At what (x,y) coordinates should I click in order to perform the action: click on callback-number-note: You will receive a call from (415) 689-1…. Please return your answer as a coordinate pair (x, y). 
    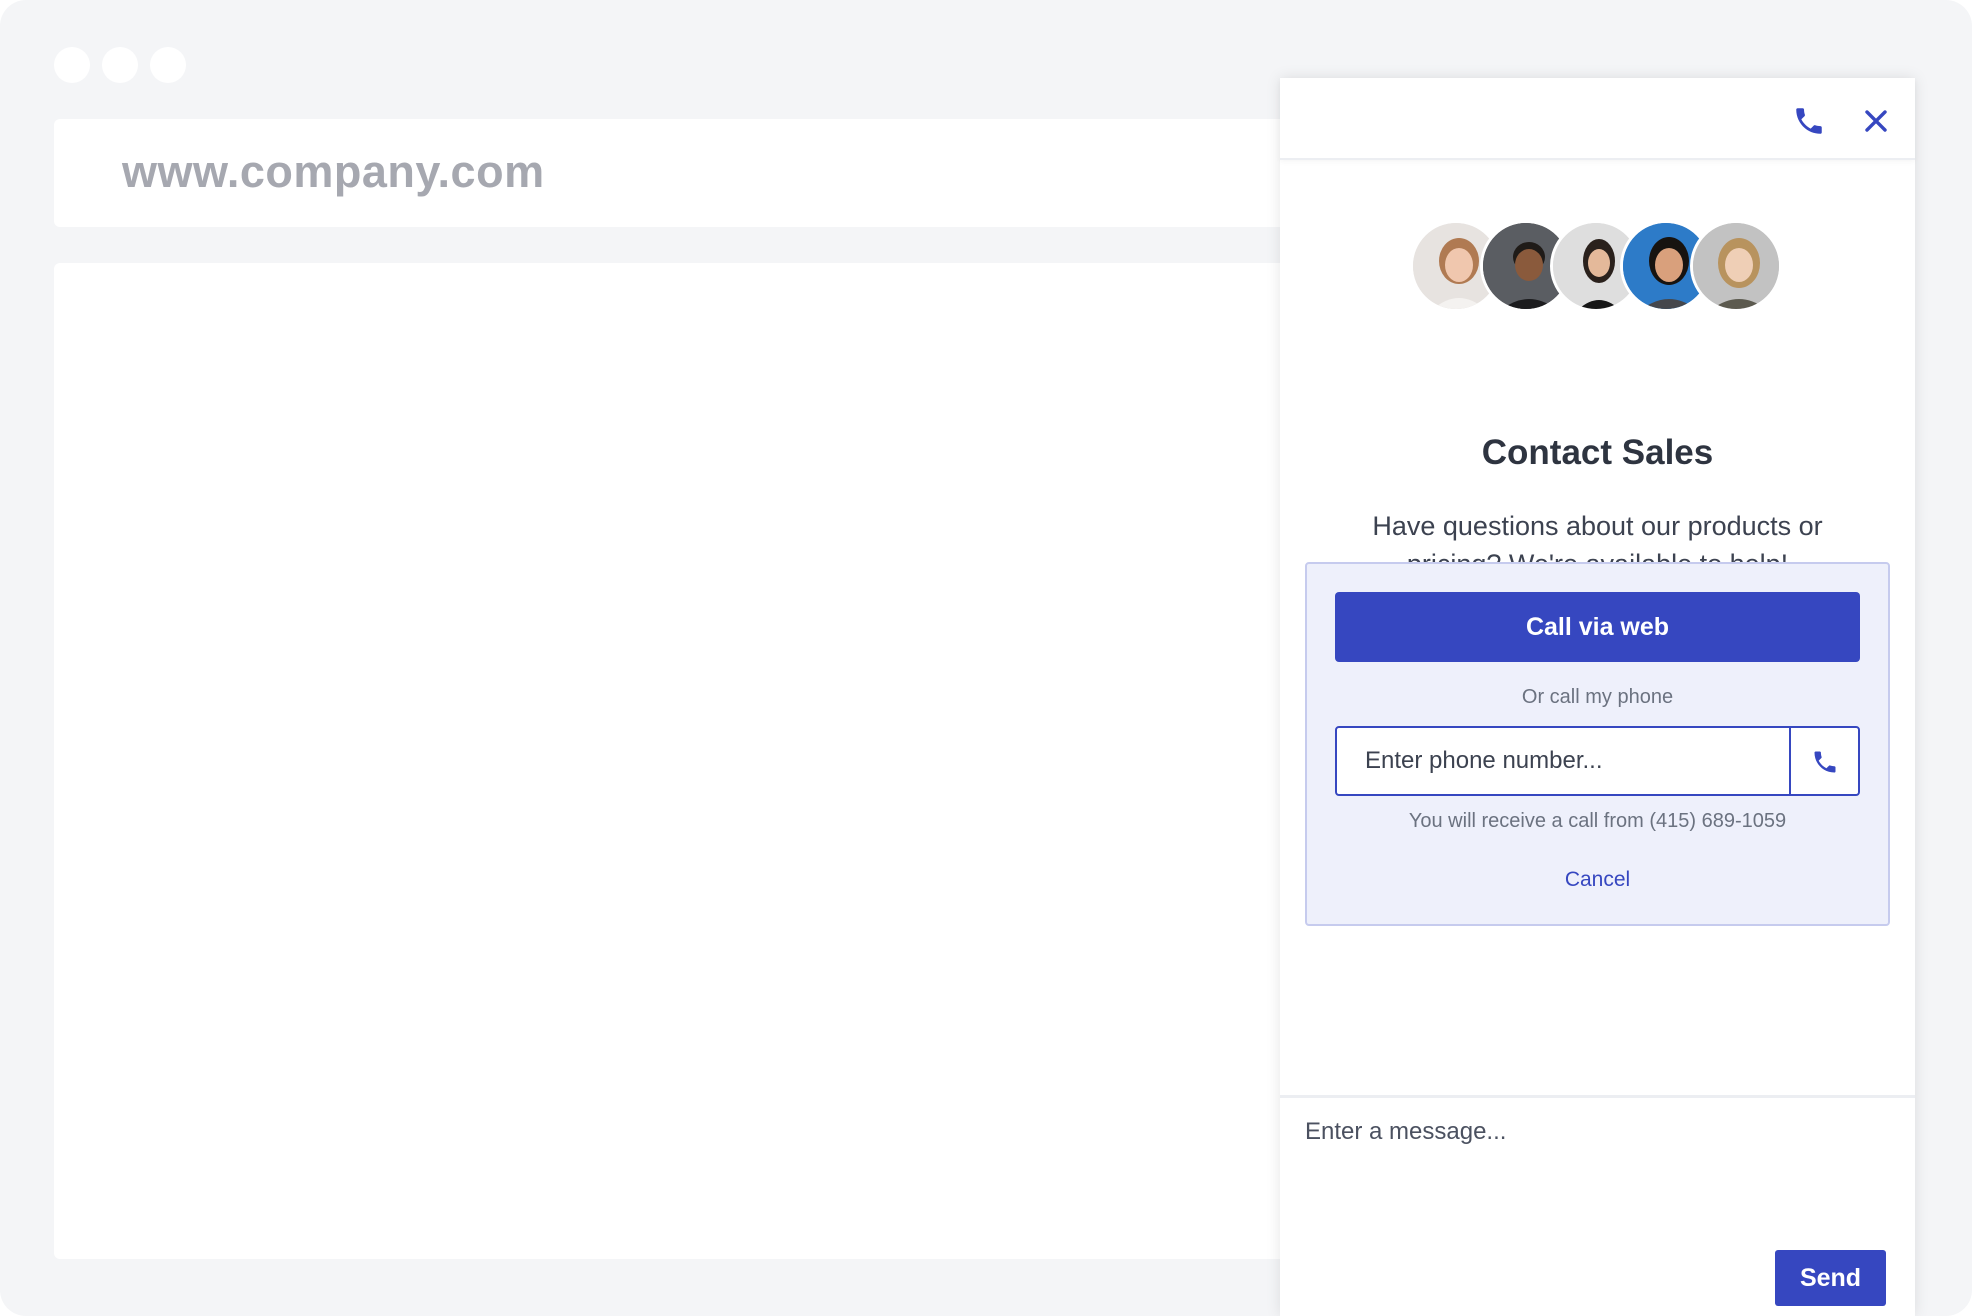
    Looking at the image, I should click on (1597, 821).